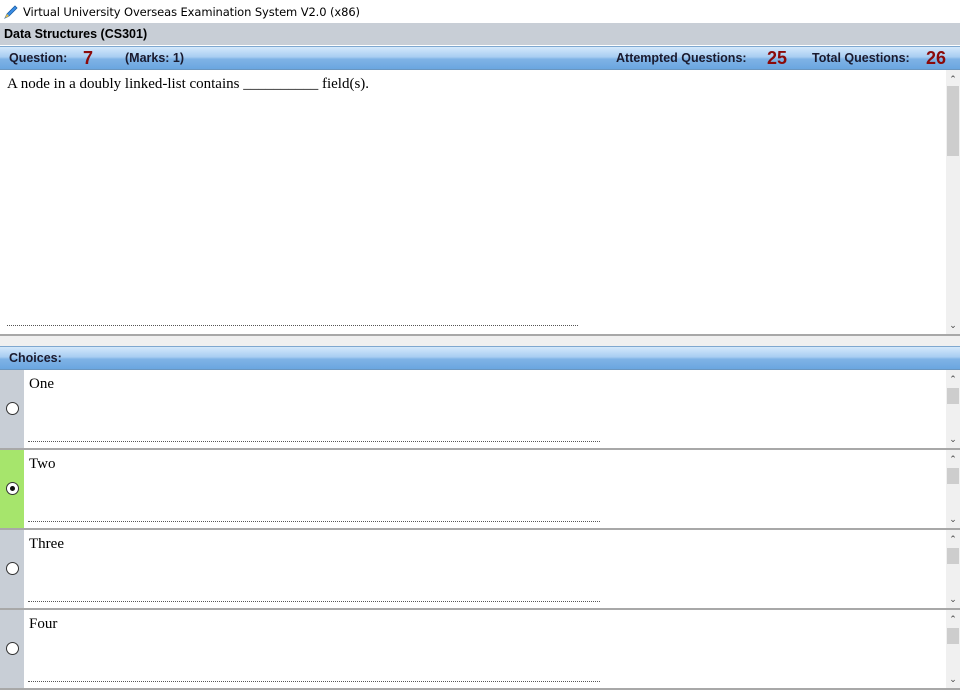  Describe the element at coordinates (88, 58) in the screenshot. I see `question-number: 7` at that location.